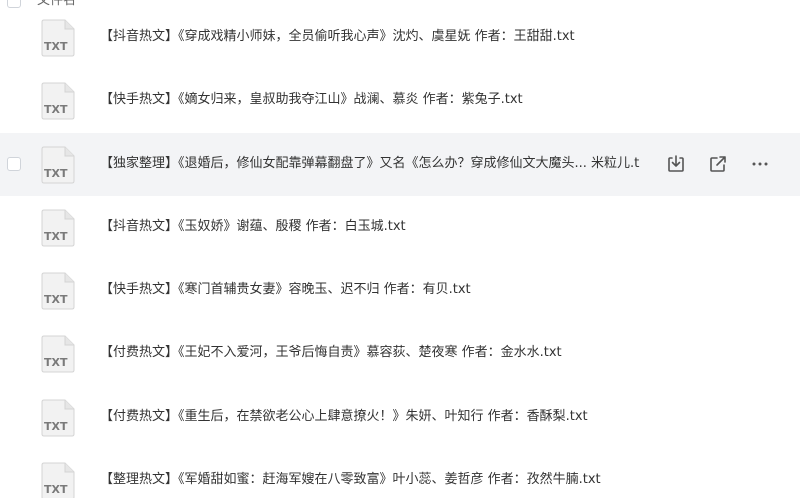  I want to click on more-icon, so click(760, 164).